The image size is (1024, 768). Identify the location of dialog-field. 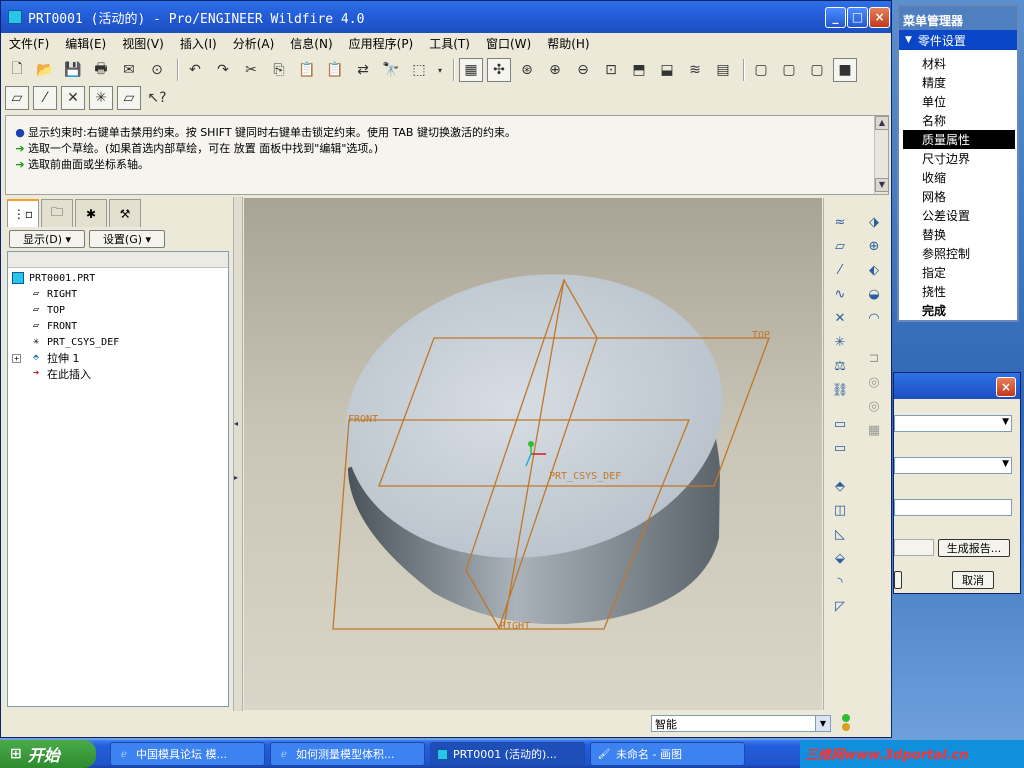
(953, 507).